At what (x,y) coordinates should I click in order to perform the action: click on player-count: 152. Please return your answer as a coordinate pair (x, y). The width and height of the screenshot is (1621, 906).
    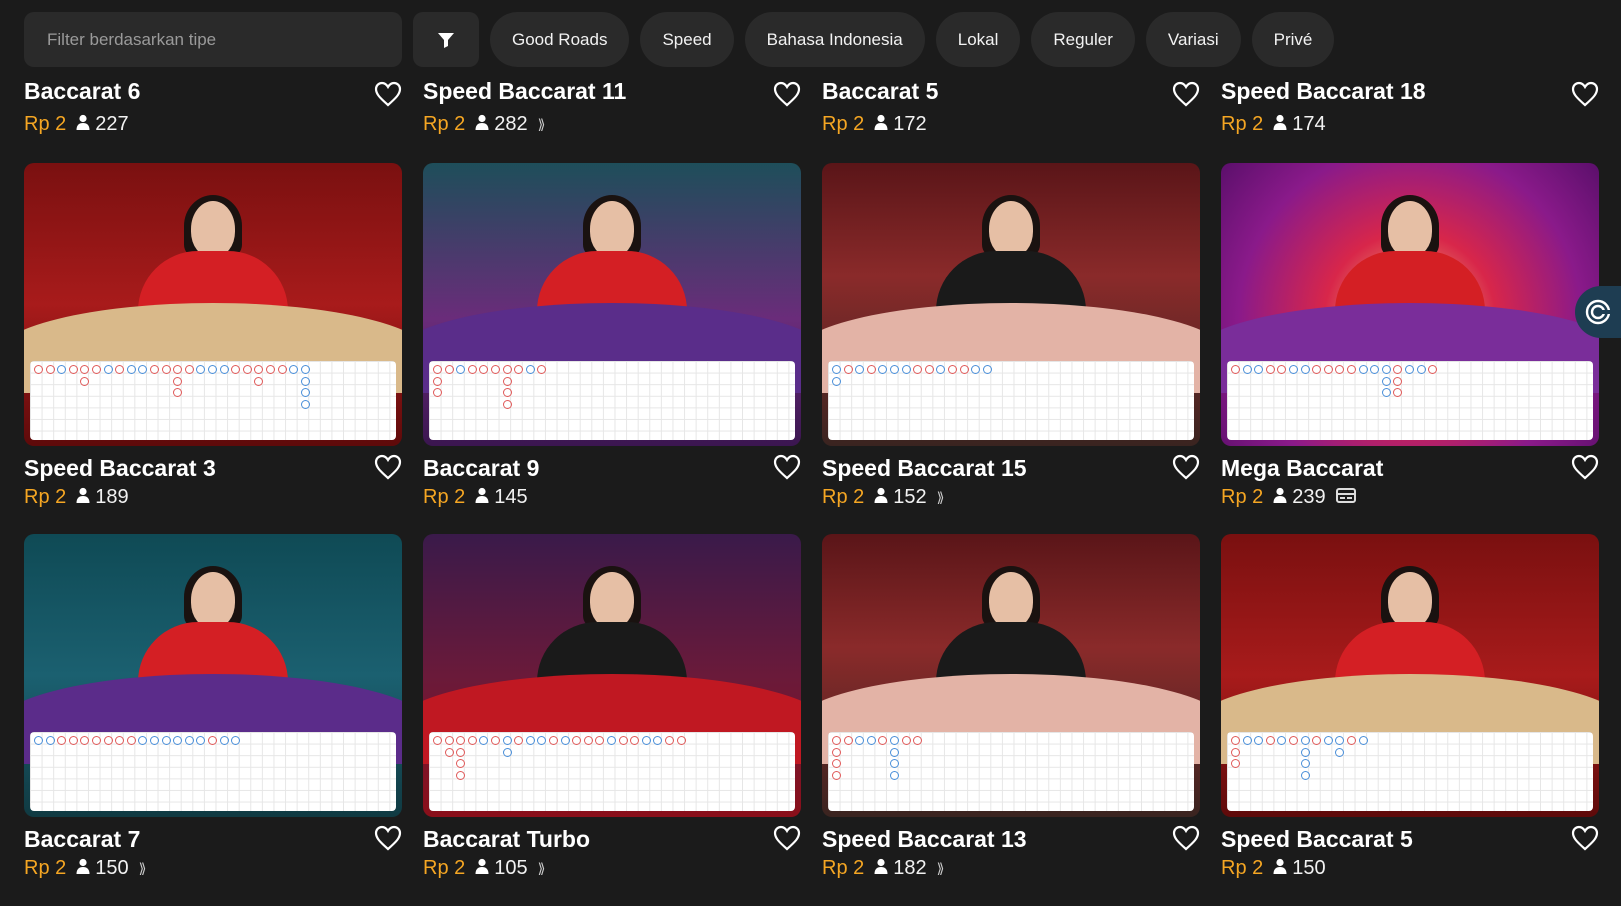
    Looking at the image, I should click on (900, 497).